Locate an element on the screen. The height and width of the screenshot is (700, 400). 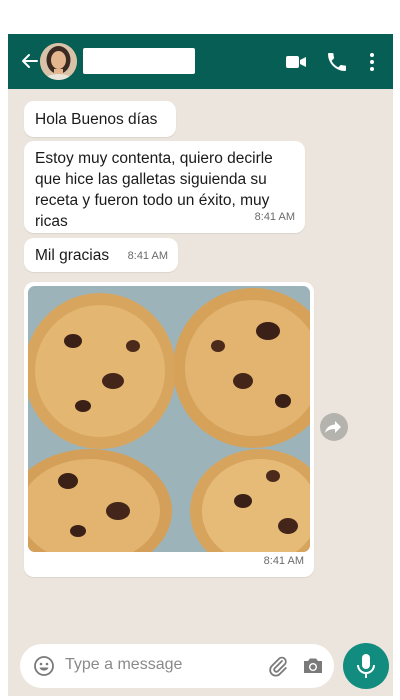
avatar-image is located at coordinates (58, 61).